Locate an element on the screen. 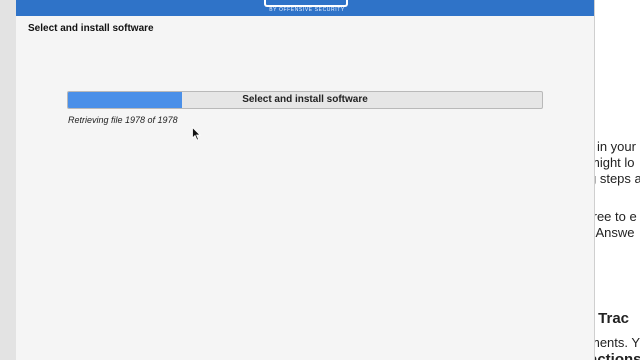 This screenshot has width=640, height=360. banner-subtitle: BY OFFENSIVE SECURITY is located at coordinates (307, 10).